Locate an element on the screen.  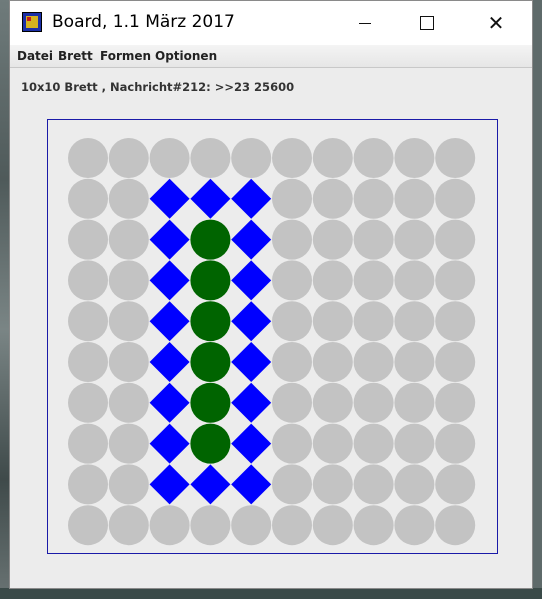
menu-optionen: Optionen is located at coordinates (186, 56).